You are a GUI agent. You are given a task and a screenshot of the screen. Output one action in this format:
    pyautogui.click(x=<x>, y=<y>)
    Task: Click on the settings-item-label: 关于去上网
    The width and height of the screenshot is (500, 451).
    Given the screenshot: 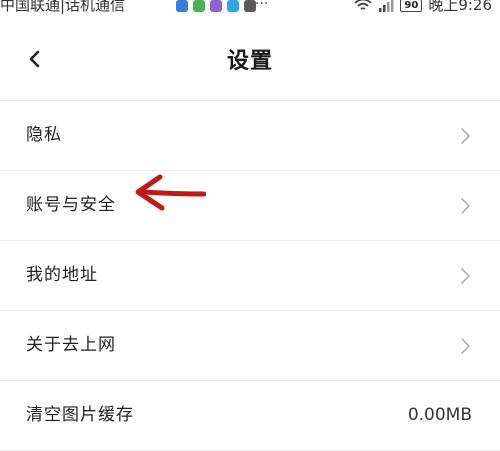 What is the action you would take?
    pyautogui.click(x=71, y=345)
    